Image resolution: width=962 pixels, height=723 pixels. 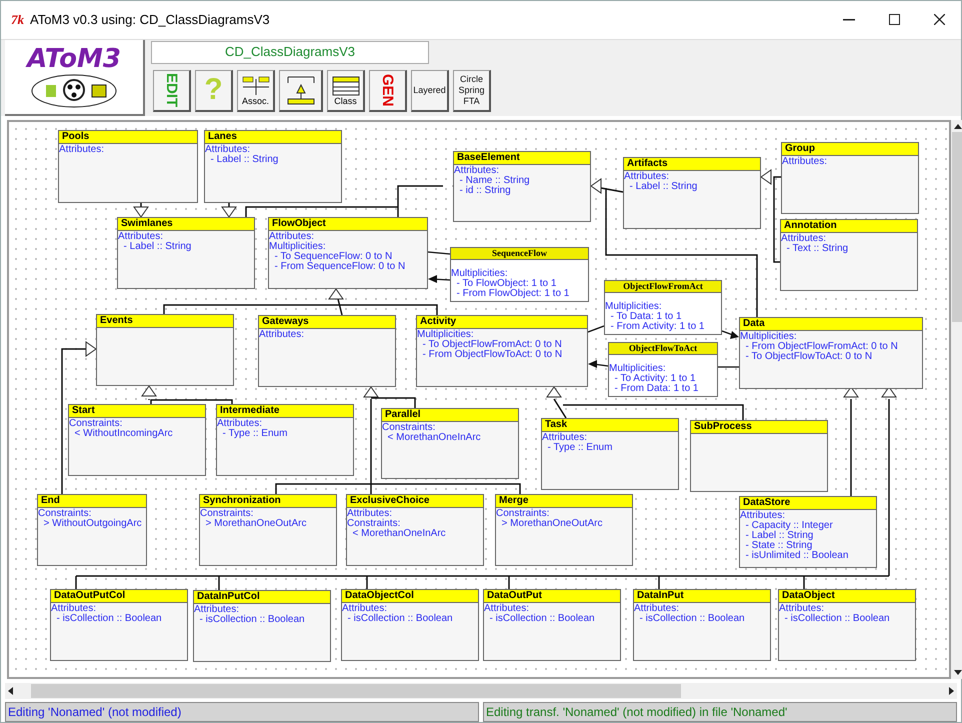 What do you see at coordinates (610, 454) in the screenshot?
I see `class-box: Task Attributes: - Type :: Enum` at bounding box center [610, 454].